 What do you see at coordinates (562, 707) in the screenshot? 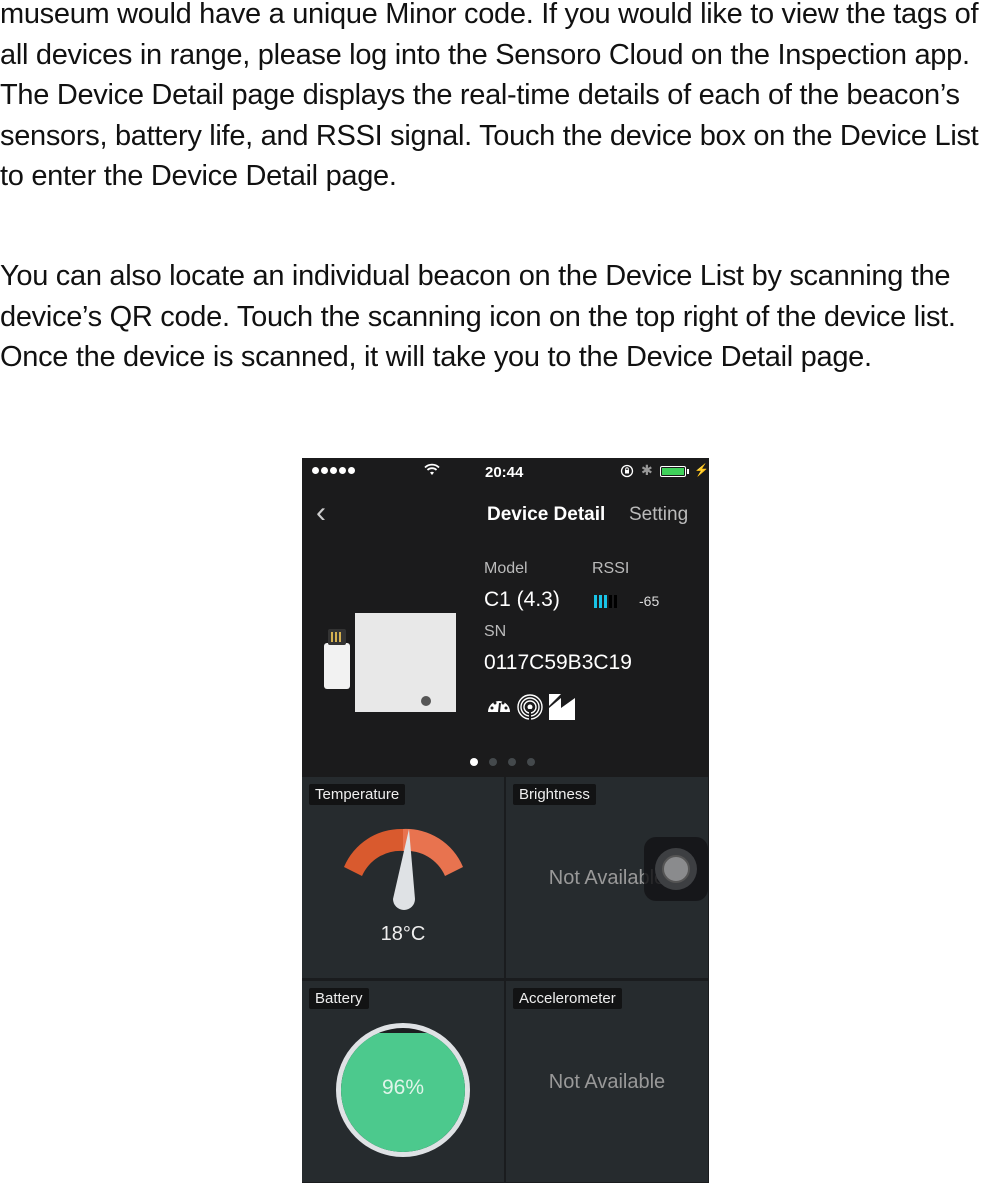
I see `accelerometer-icon` at bounding box center [562, 707].